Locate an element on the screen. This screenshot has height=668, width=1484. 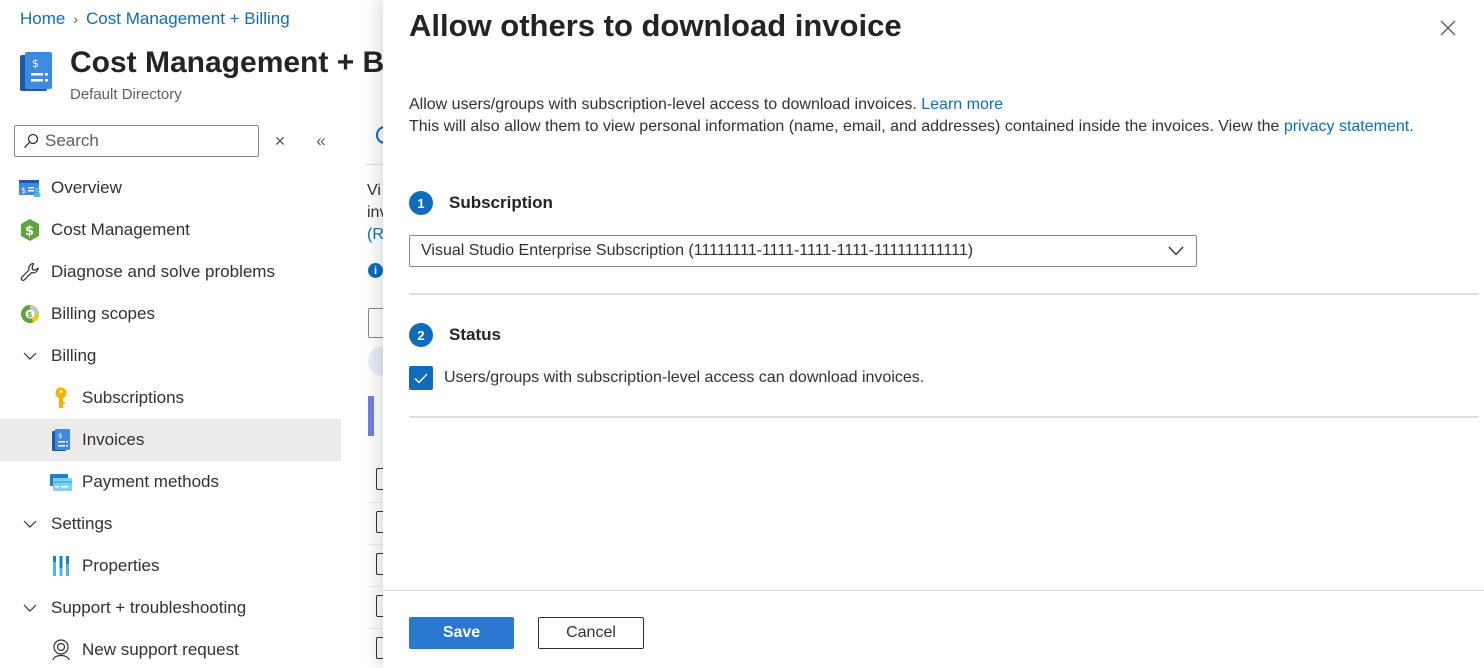
sidebar-item-label: Overview is located at coordinates (86, 187).